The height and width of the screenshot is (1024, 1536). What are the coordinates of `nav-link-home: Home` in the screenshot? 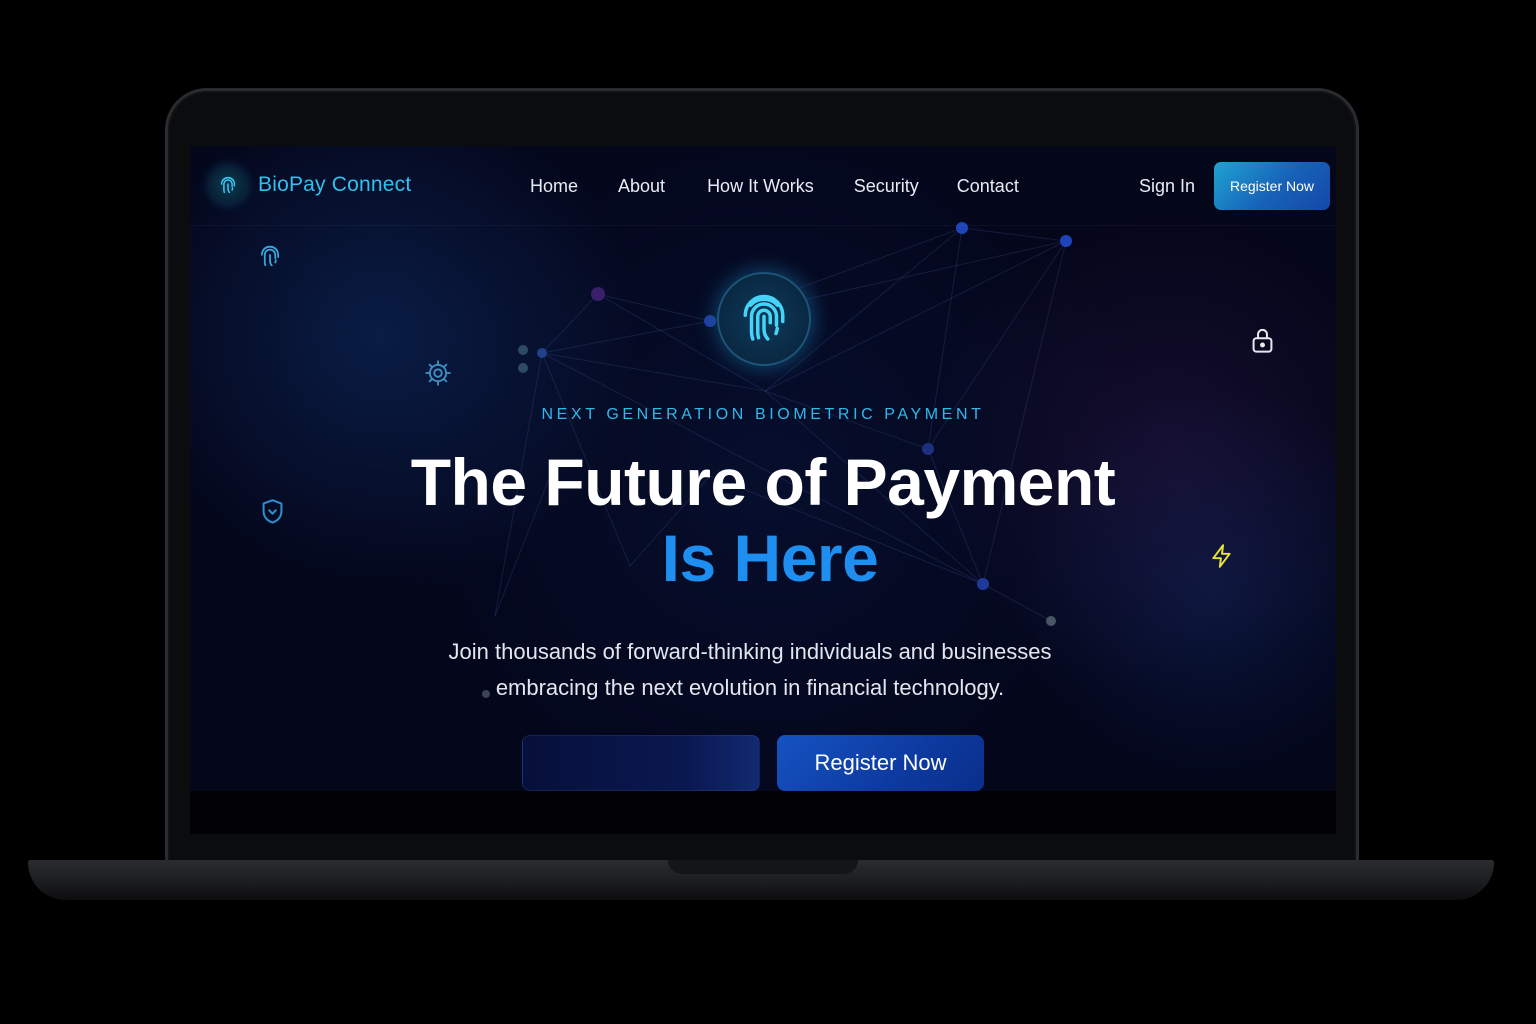 It's located at (554, 186).